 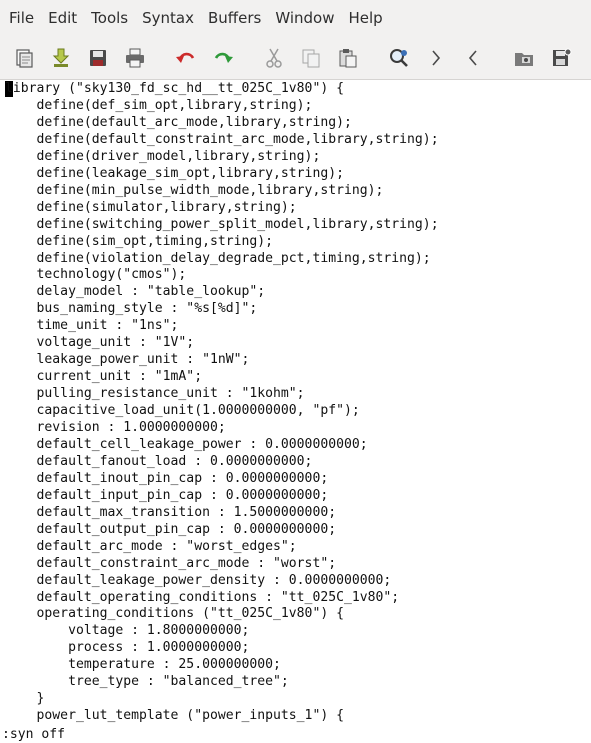 I want to click on code-line: default_fanout_load : 0.0000000000;, so click(x=159, y=461).